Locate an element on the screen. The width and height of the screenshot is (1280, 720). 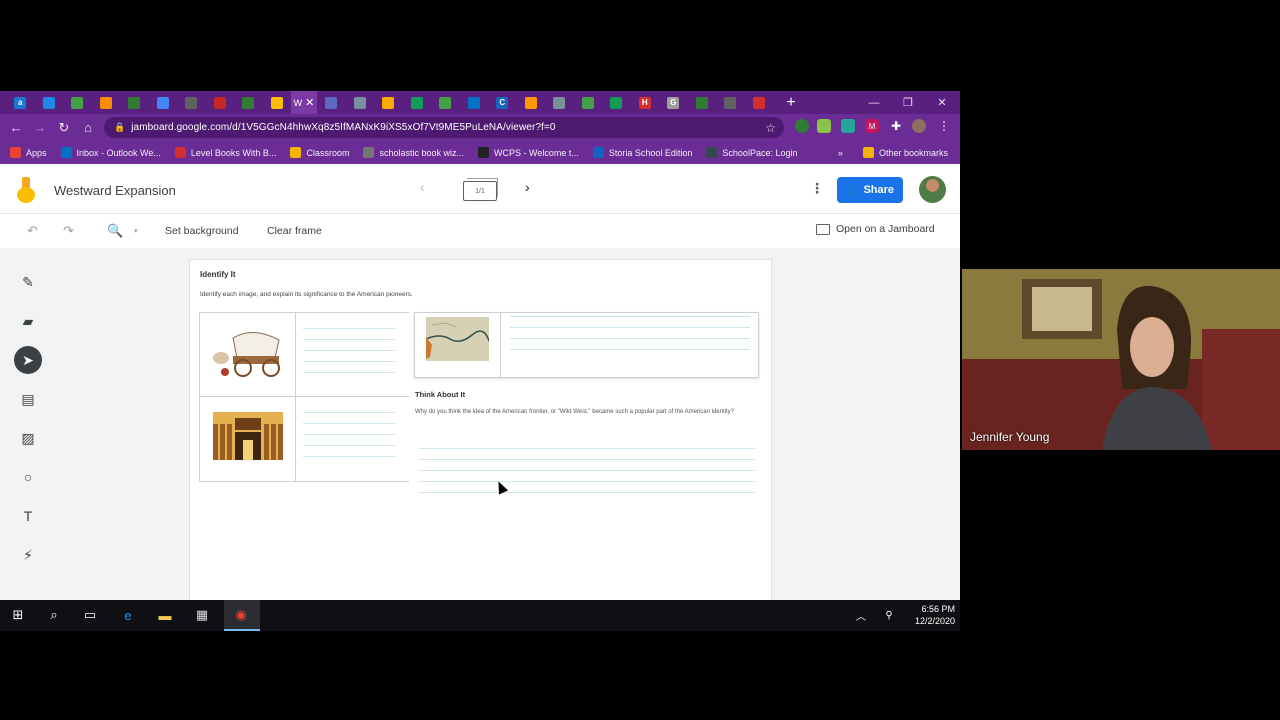
bookmark-item: Storia School Edition is located at coordinates (642, 152).